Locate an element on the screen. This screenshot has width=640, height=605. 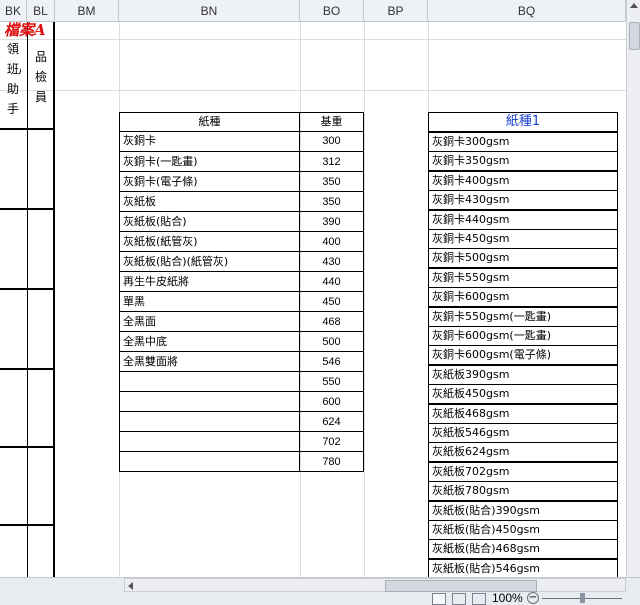
table1-type-cell: 灰紙板 is located at coordinates (209, 201).